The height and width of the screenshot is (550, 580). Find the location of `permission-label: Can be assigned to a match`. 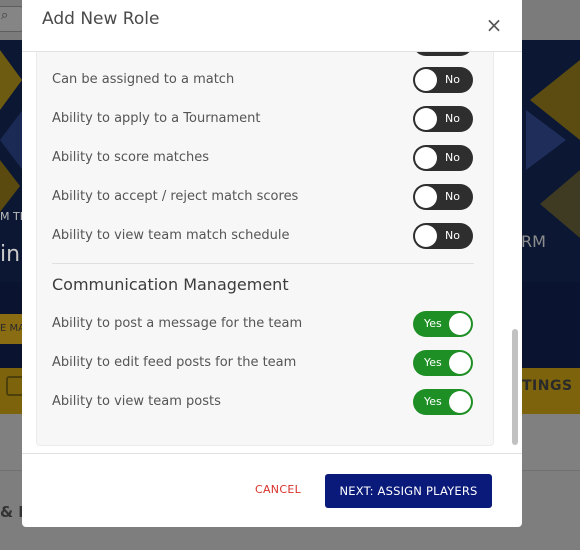

permission-label: Can be assigned to a match is located at coordinates (143, 79).